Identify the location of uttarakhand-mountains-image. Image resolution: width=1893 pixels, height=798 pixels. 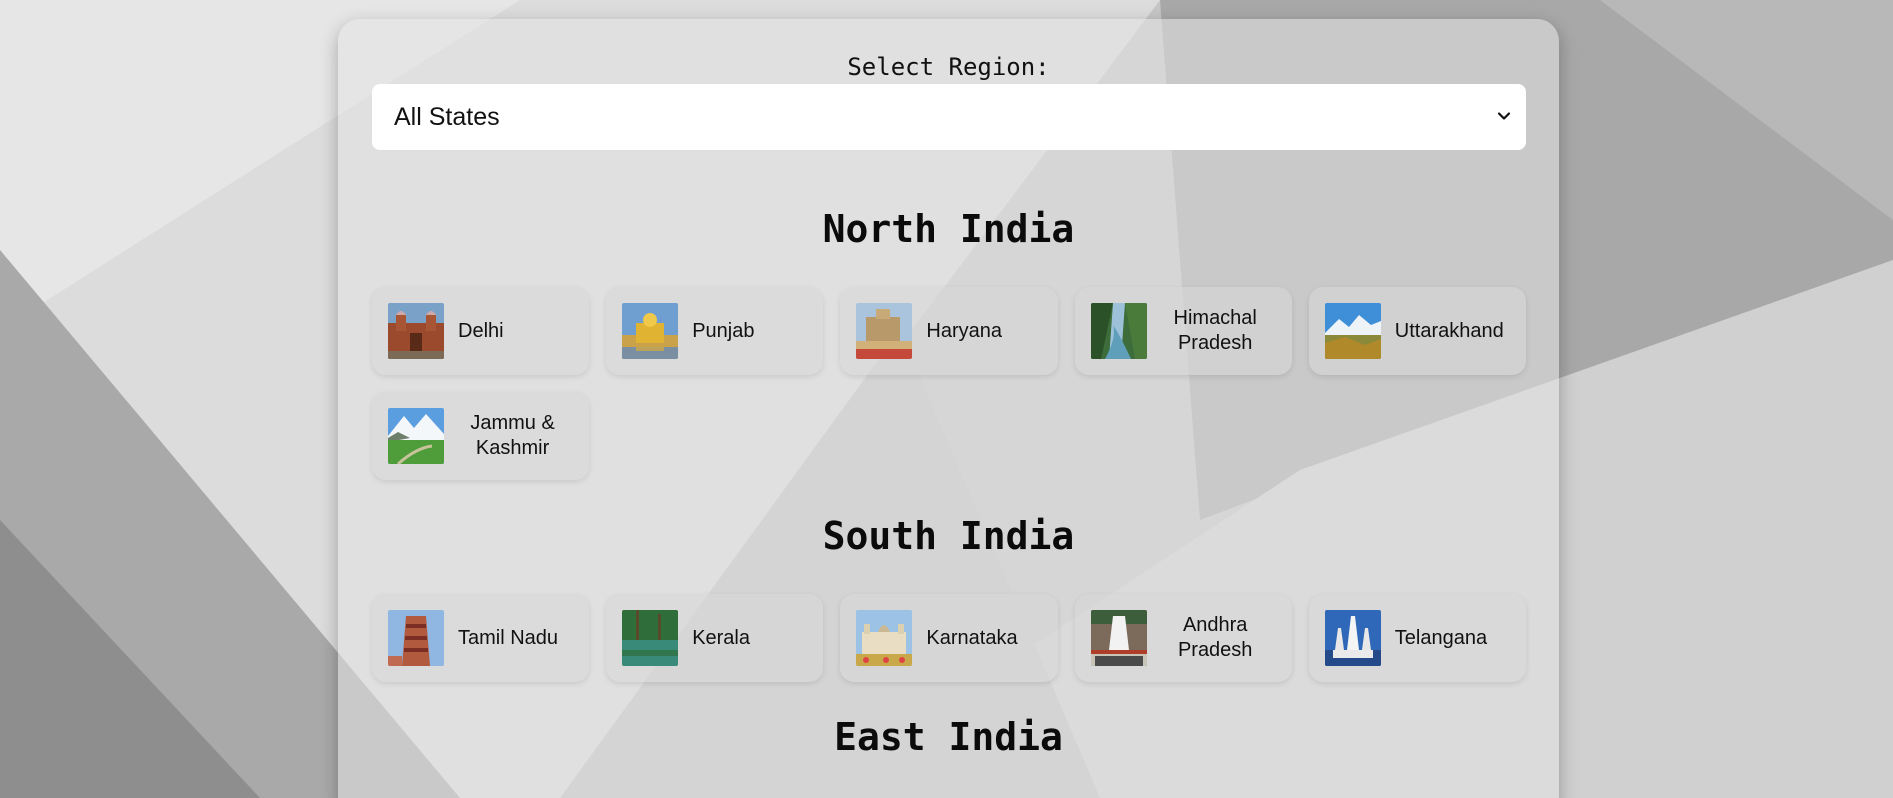
(1352, 331).